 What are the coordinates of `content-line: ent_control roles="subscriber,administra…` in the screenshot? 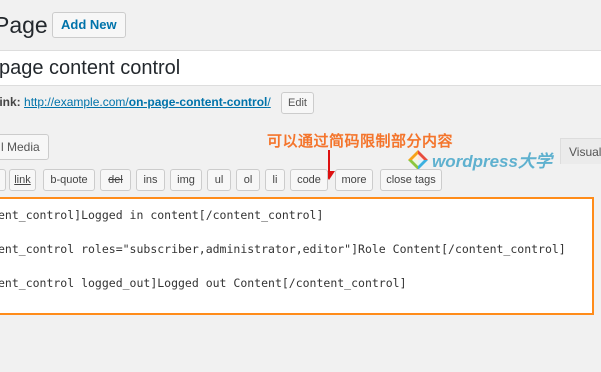 It's located at (283, 249).